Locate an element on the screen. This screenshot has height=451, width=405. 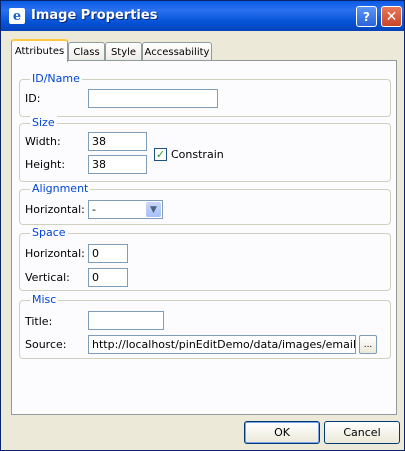
id-name-group: ID/Name ID: is located at coordinates (205, 94).